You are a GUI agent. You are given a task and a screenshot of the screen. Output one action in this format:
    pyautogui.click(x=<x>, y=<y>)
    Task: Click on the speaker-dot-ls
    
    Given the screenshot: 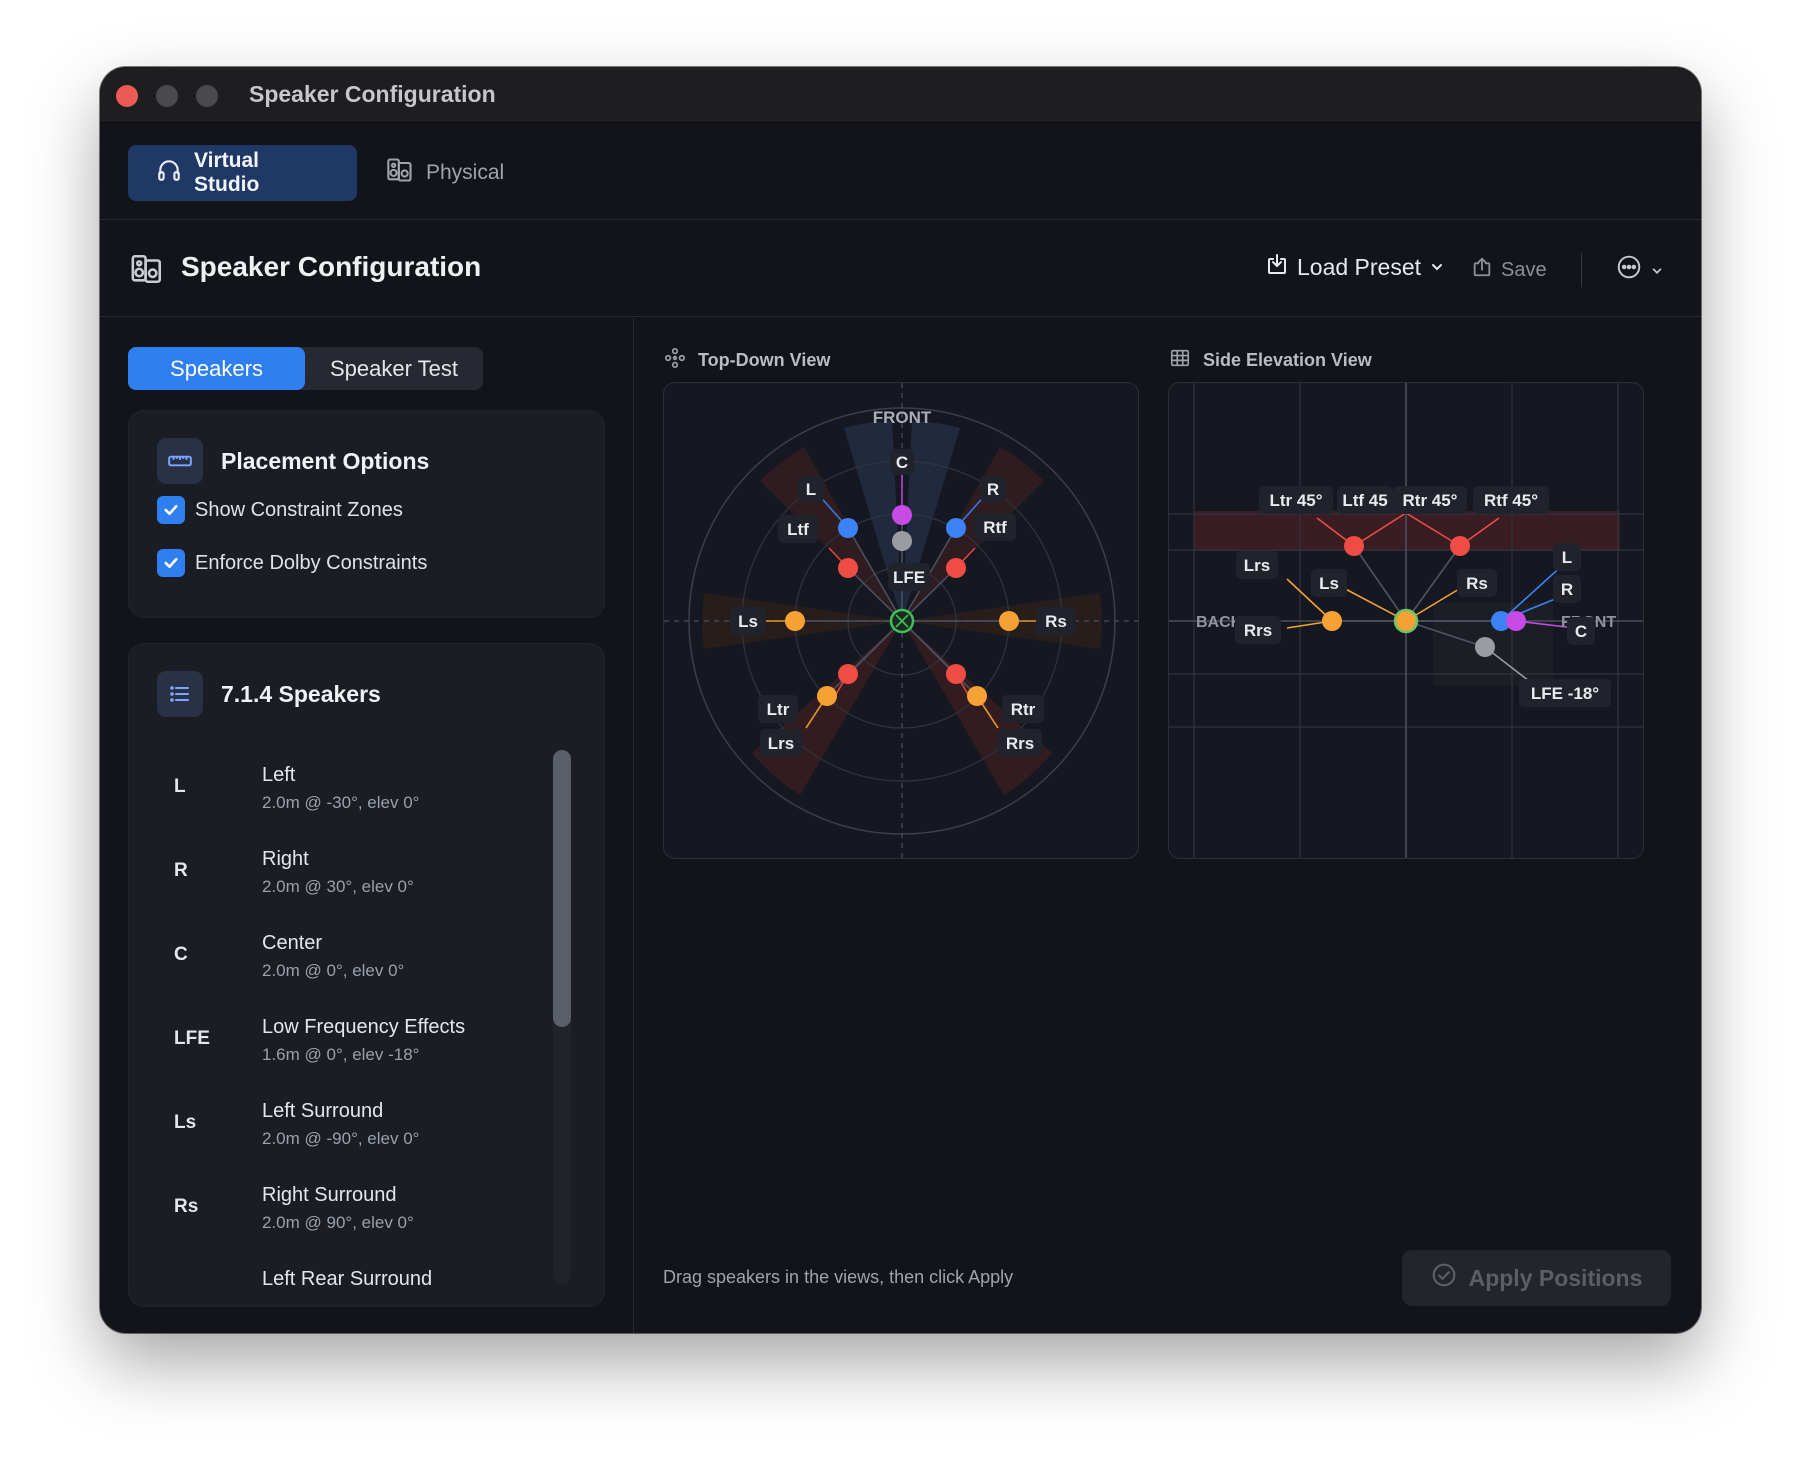 What is the action you would take?
    pyautogui.click(x=795, y=621)
    